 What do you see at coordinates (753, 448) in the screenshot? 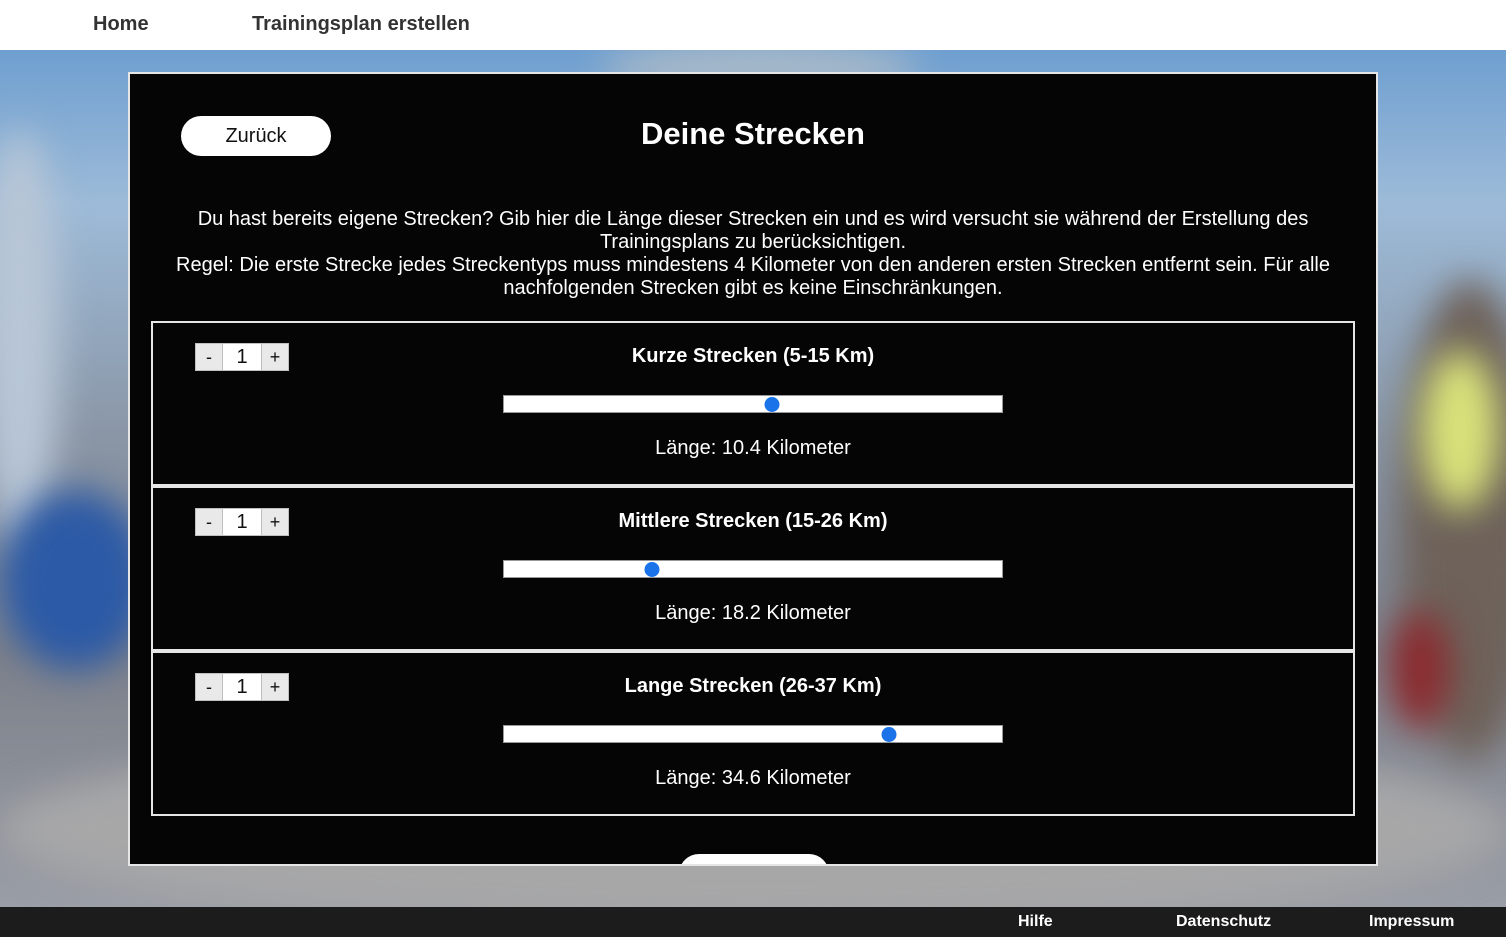
I see `route-length: Länge: 10.4 Kilometer` at bounding box center [753, 448].